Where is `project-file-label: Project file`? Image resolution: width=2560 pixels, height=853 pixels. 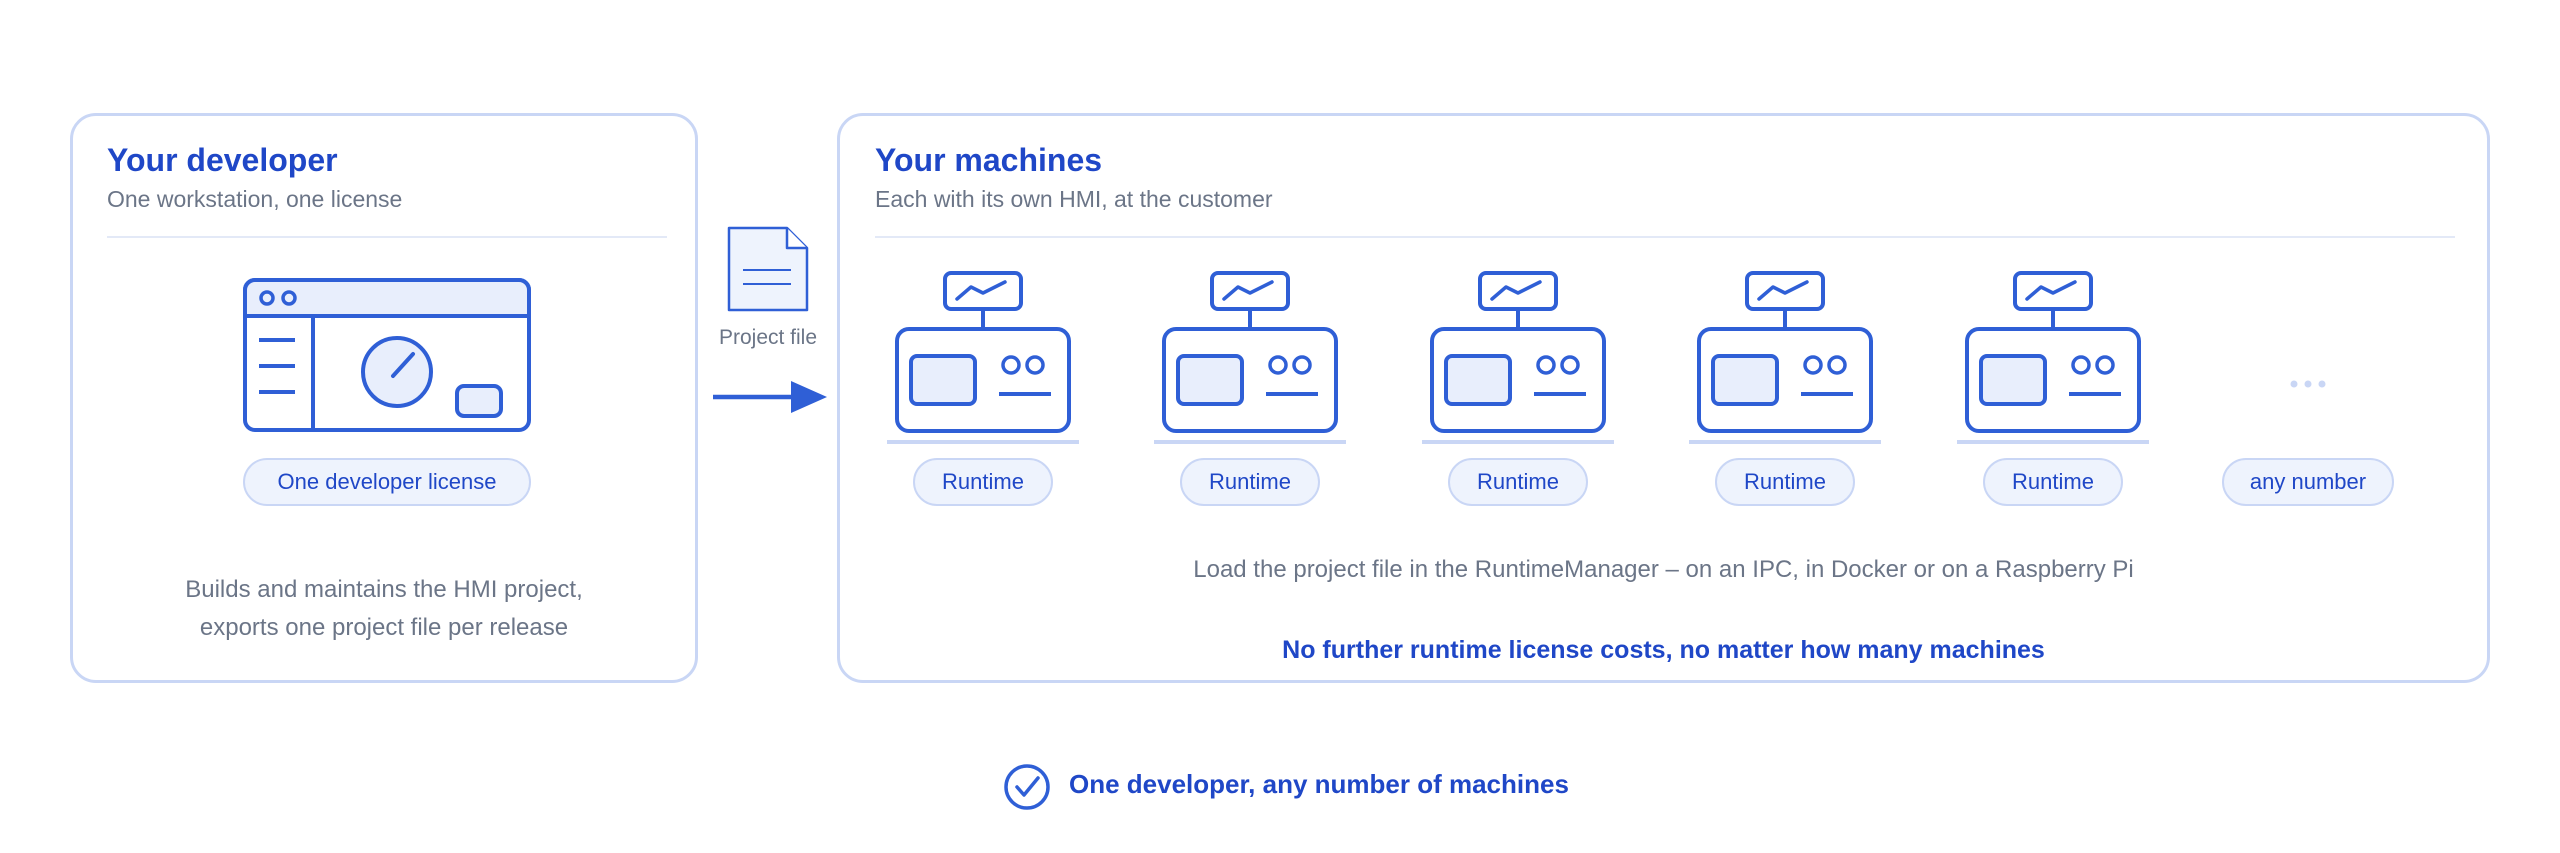 project-file-label: Project file is located at coordinates (768, 337).